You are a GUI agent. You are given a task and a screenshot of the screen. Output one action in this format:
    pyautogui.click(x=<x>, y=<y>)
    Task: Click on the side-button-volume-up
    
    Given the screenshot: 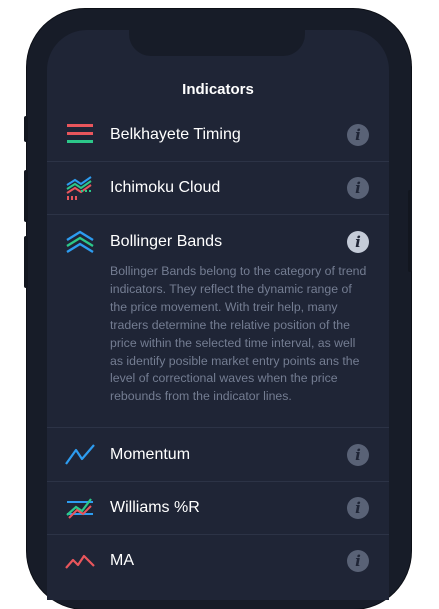 What is the action you would take?
    pyautogui.click(x=26, y=196)
    